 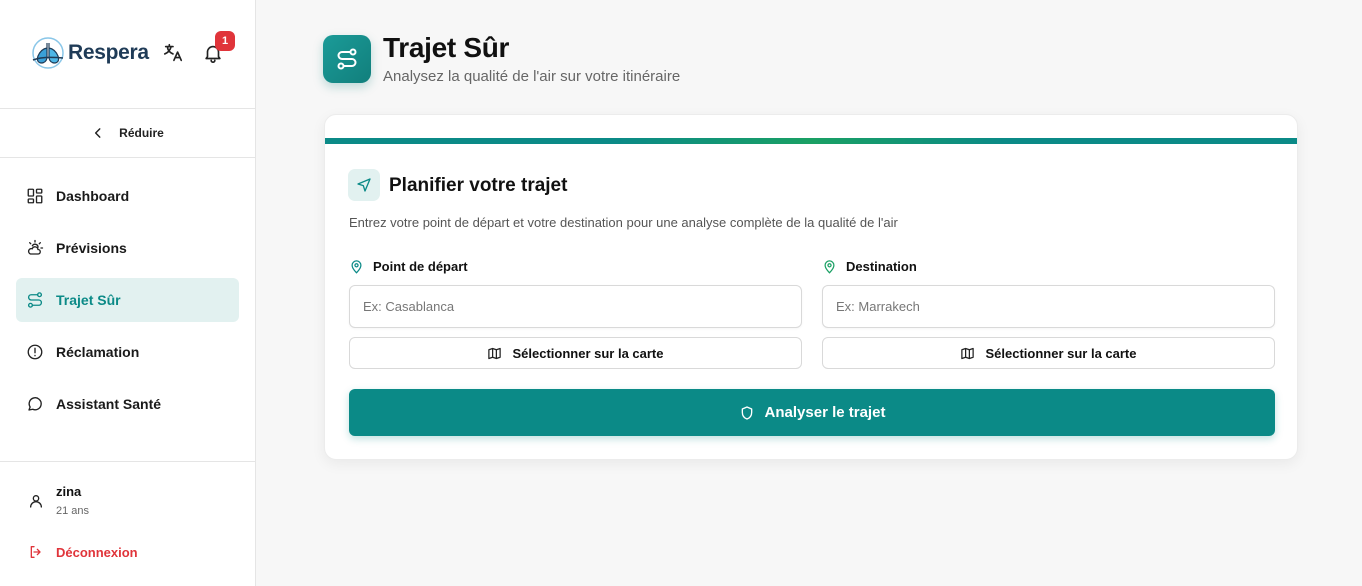 I want to click on dashboard-icon, so click(x=35, y=196).